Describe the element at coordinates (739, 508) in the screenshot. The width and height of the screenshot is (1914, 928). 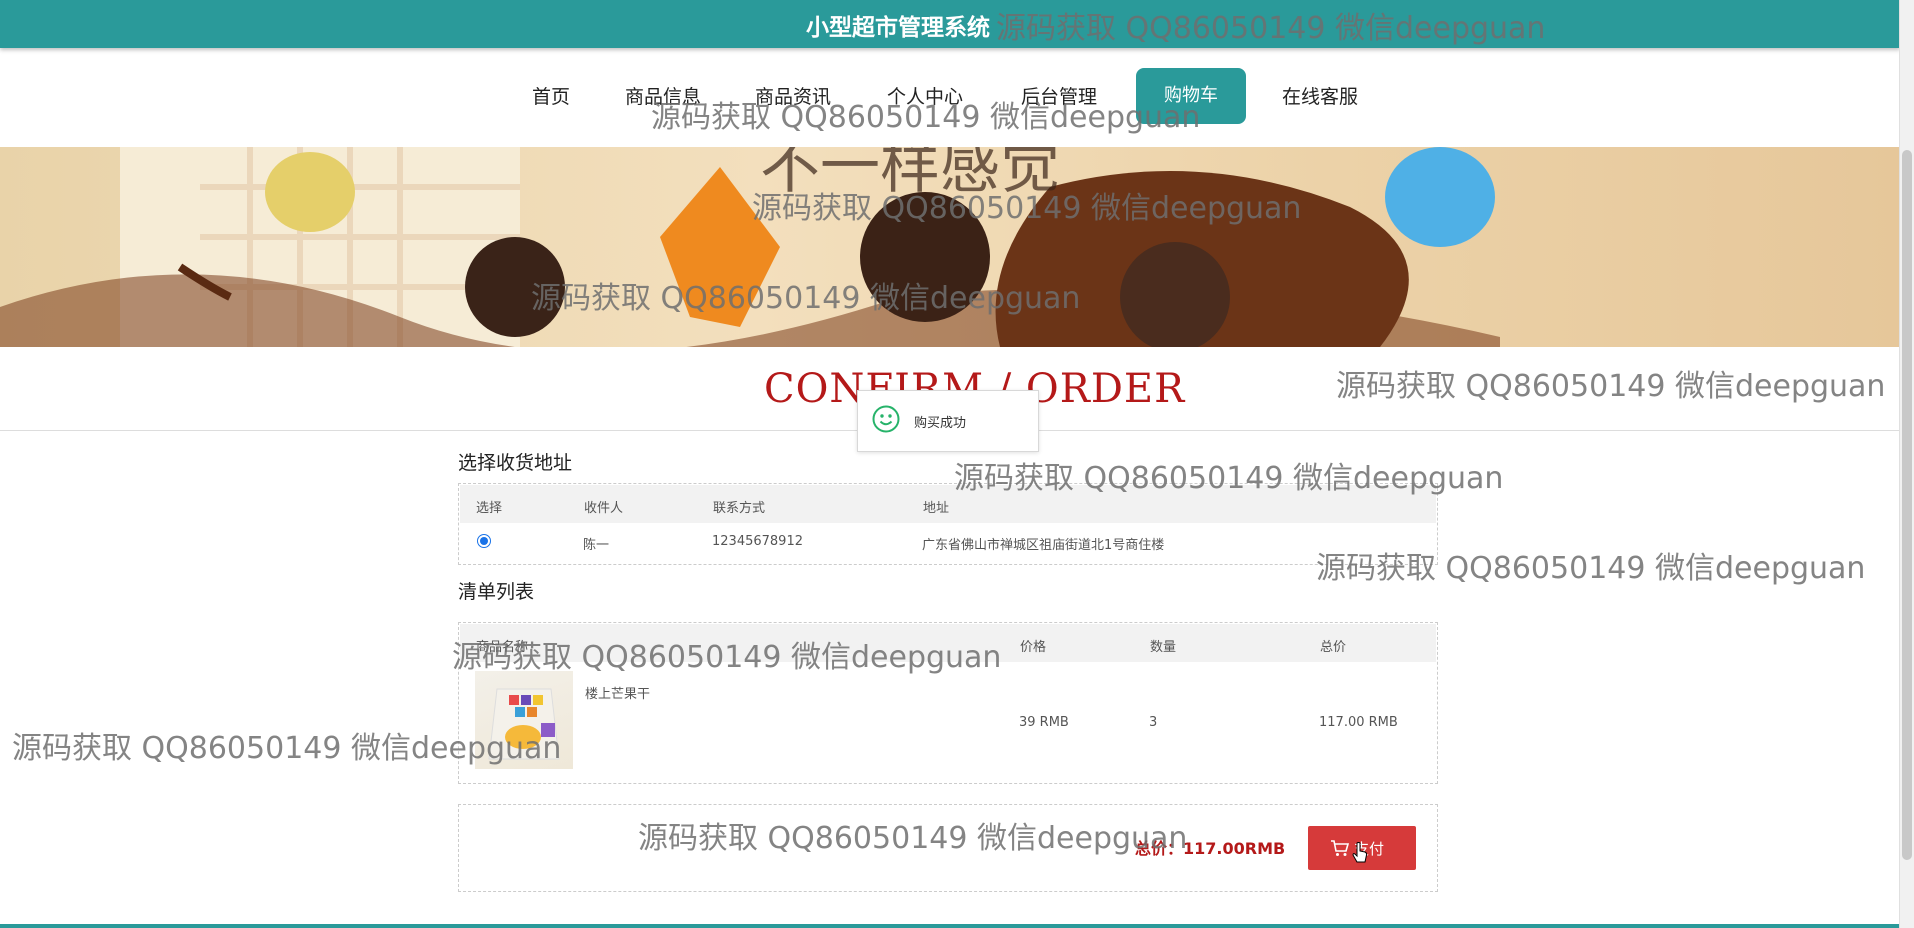
I see `address-col-phone: 联系方式` at that location.